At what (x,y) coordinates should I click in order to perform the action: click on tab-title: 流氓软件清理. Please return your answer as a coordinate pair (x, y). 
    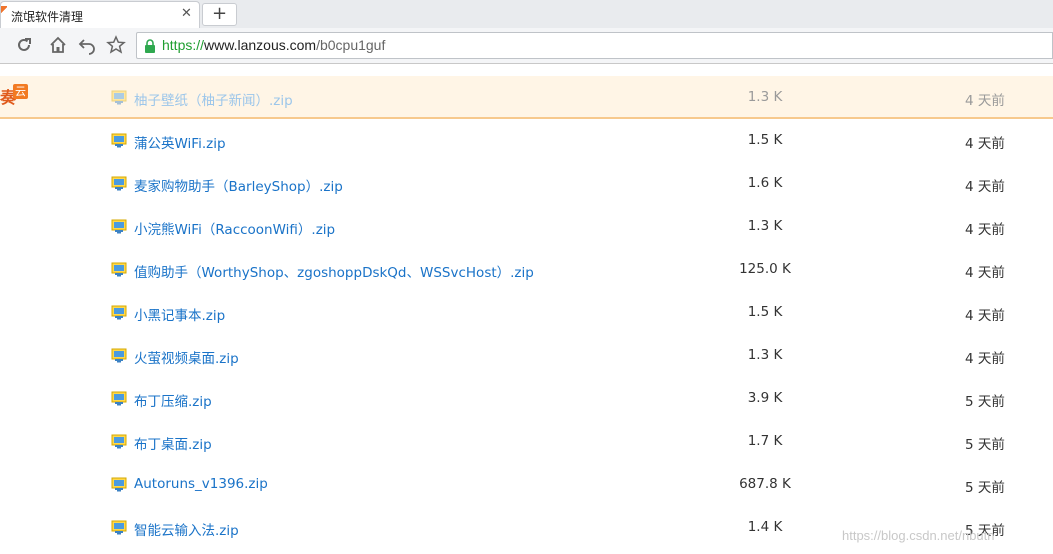
    Looking at the image, I should click on (47, 17).